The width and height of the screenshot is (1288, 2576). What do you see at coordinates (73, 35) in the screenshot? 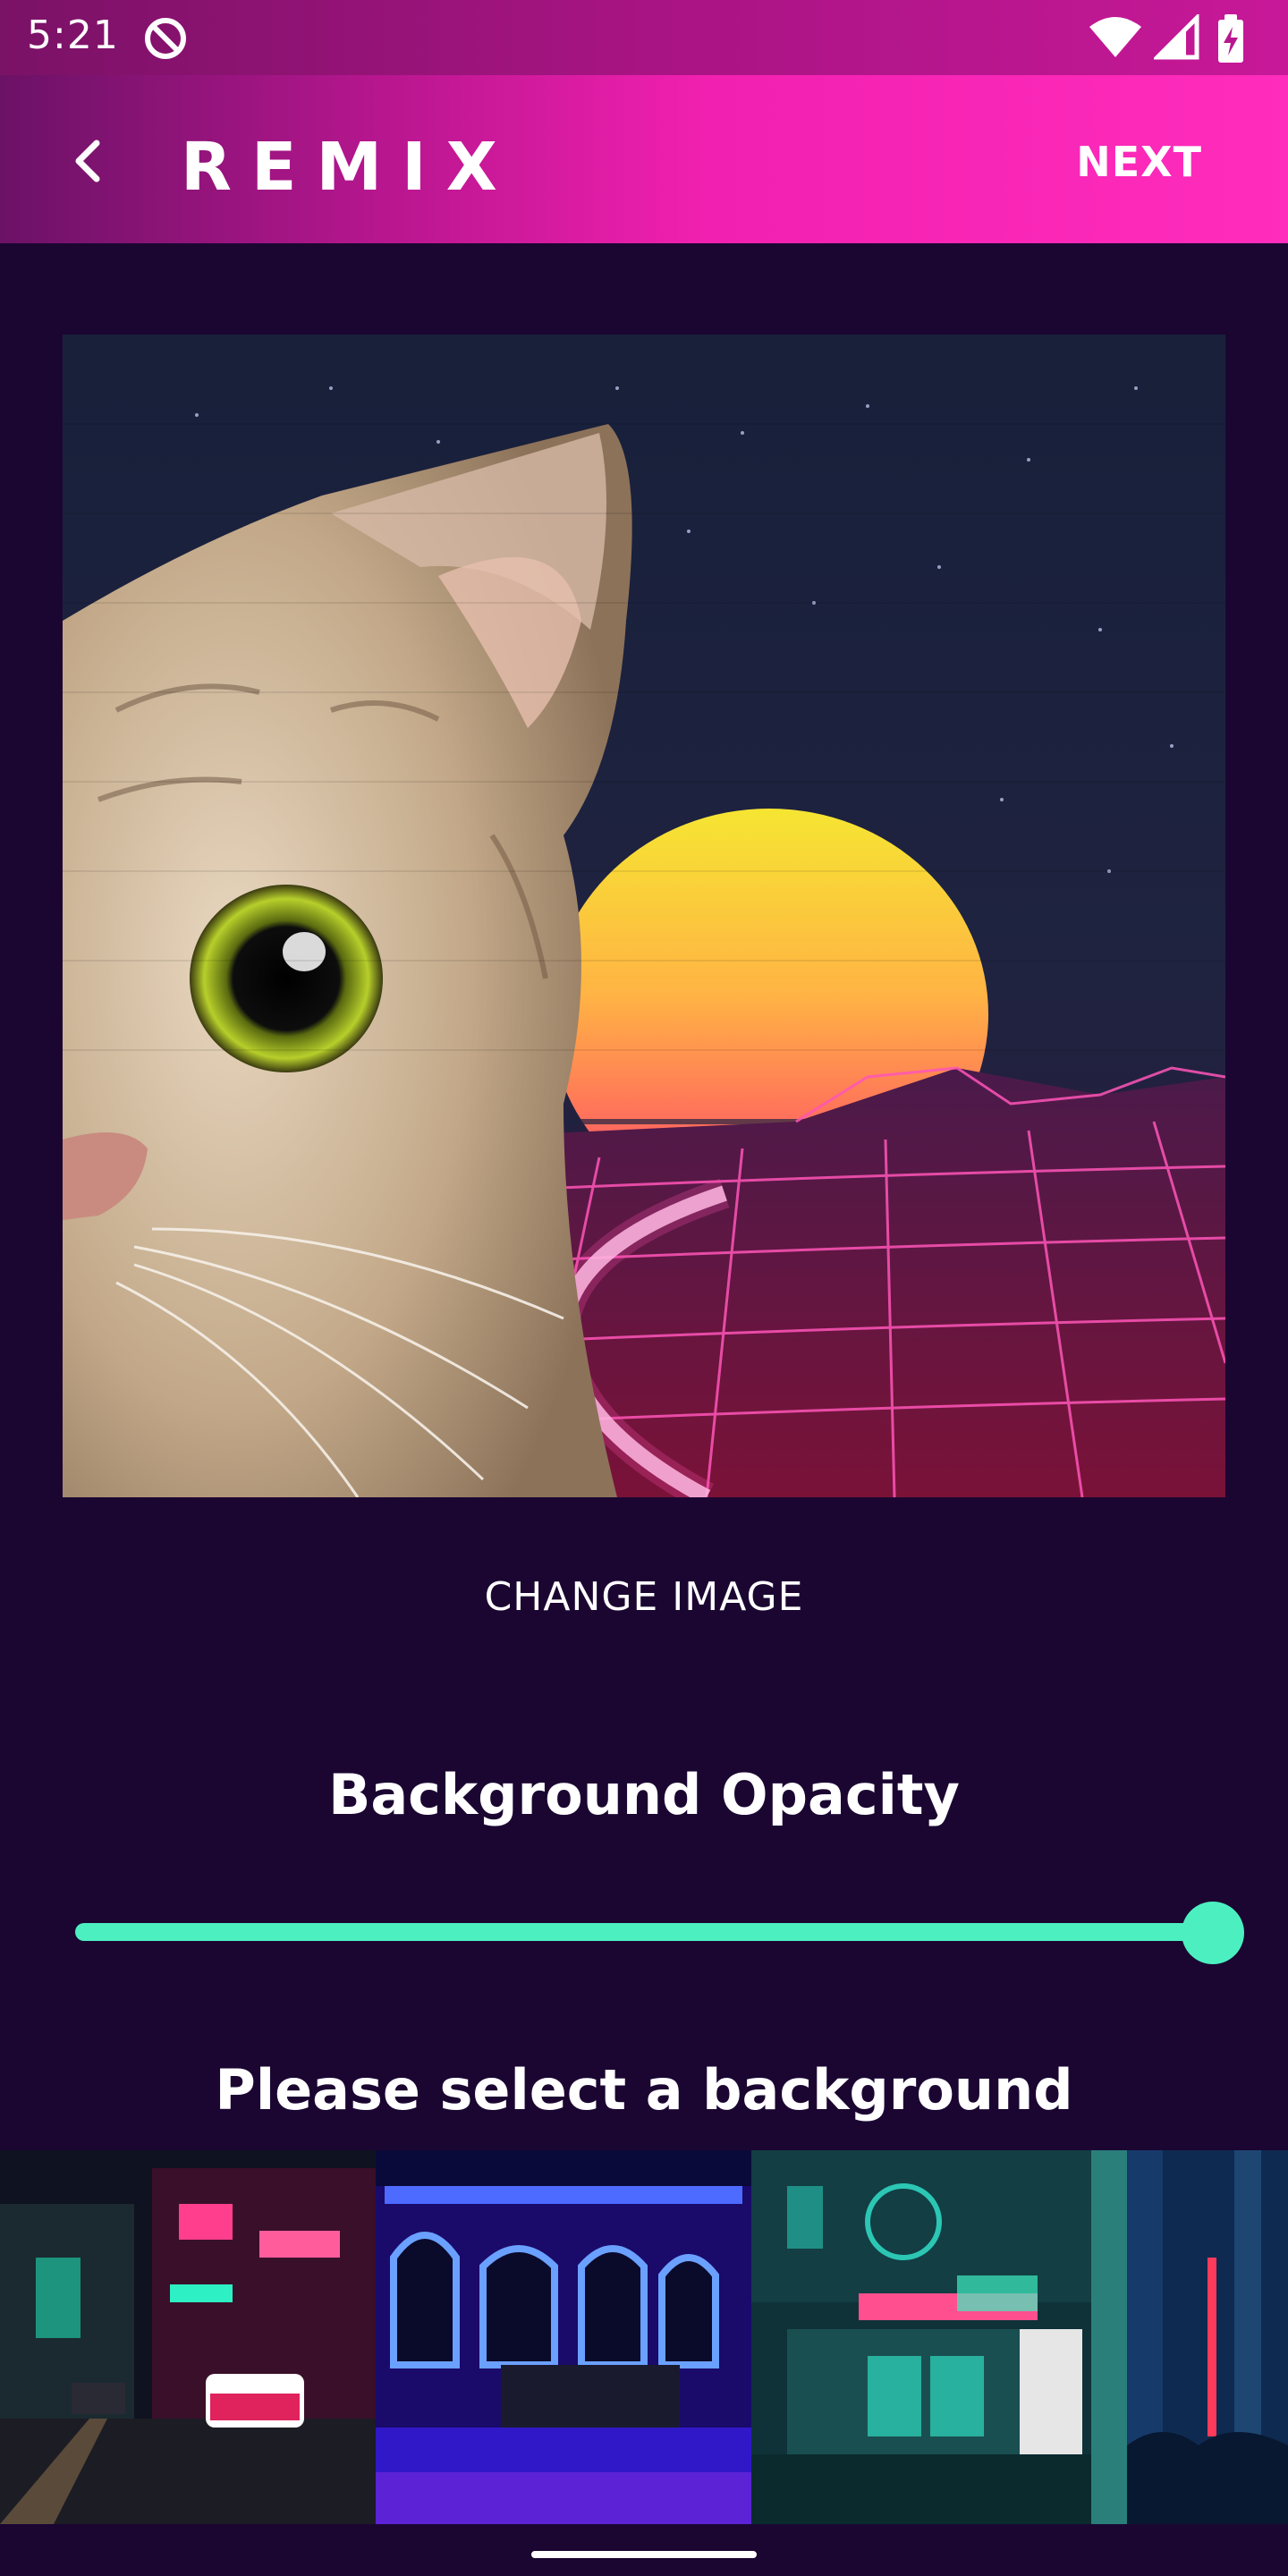
I see `status-time: 5:21` at bounding box center [73, 35].